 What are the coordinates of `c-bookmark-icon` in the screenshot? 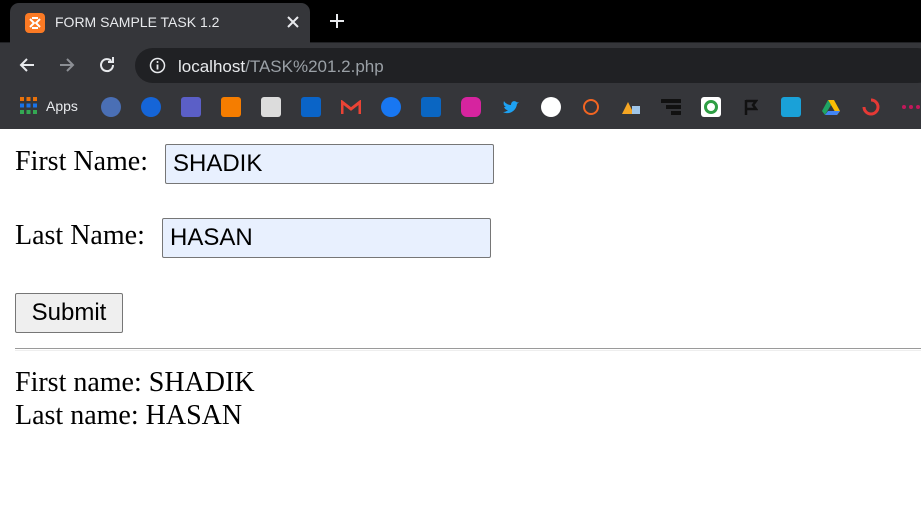 It's located at (151, 107).